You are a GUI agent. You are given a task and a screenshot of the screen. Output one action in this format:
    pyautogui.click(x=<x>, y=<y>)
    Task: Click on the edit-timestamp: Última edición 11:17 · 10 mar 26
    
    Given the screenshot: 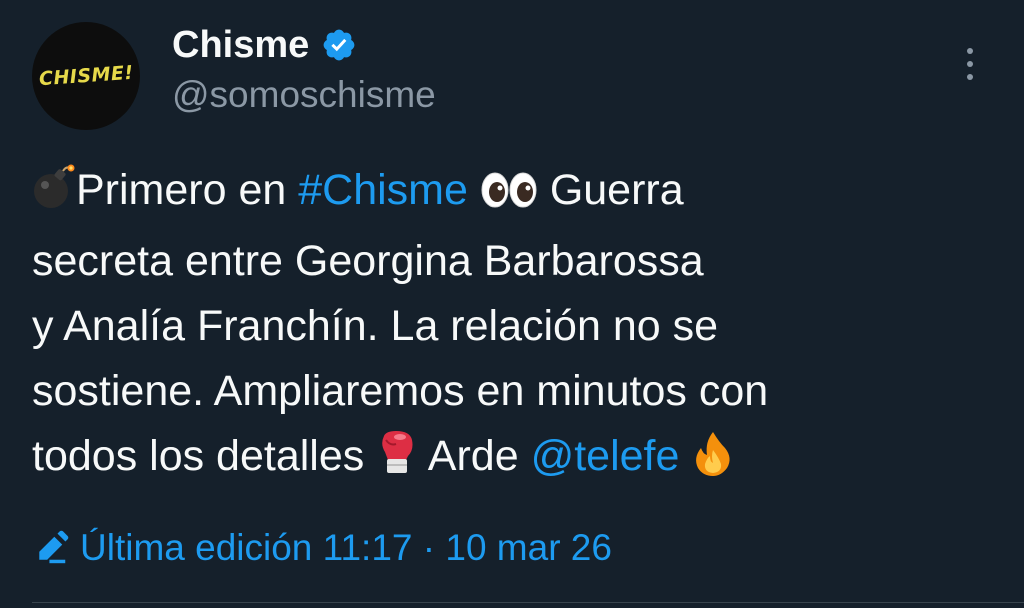 What is the action you would take?
    pyautogui.click(x=346, y=547)
    